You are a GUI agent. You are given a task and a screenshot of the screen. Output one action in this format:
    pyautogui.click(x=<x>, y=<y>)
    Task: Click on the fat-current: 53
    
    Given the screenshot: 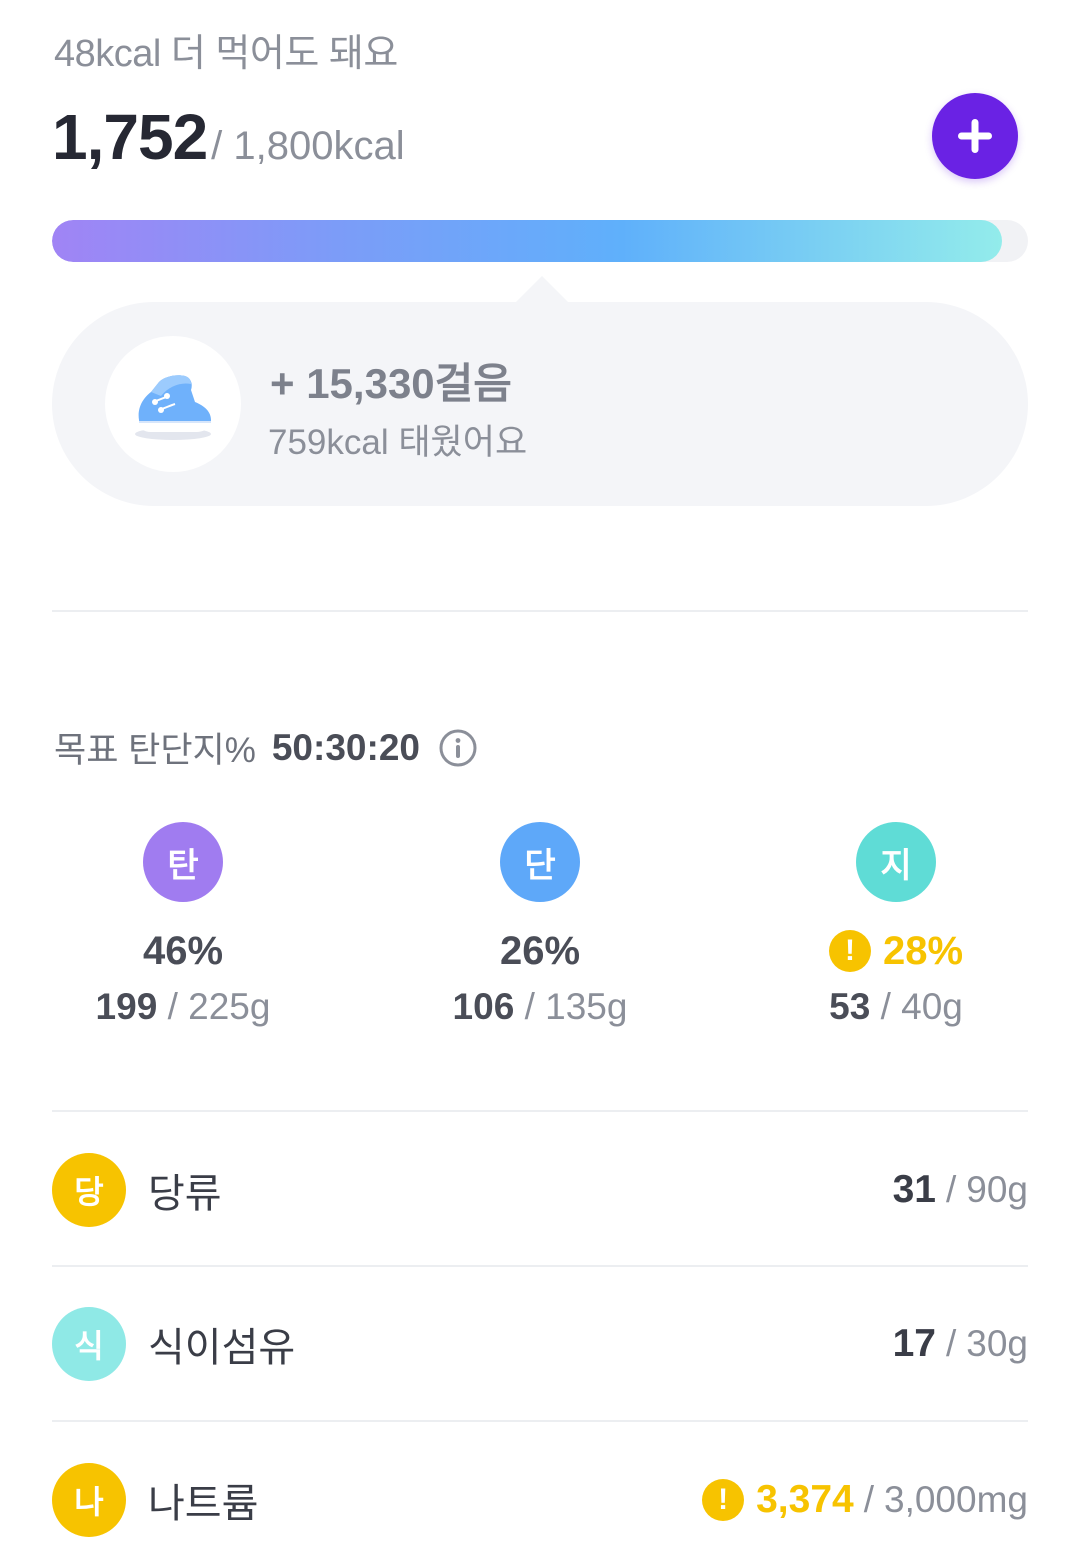 What is the action you would take?
    pyautogui.click(x=850, y=1006)
    